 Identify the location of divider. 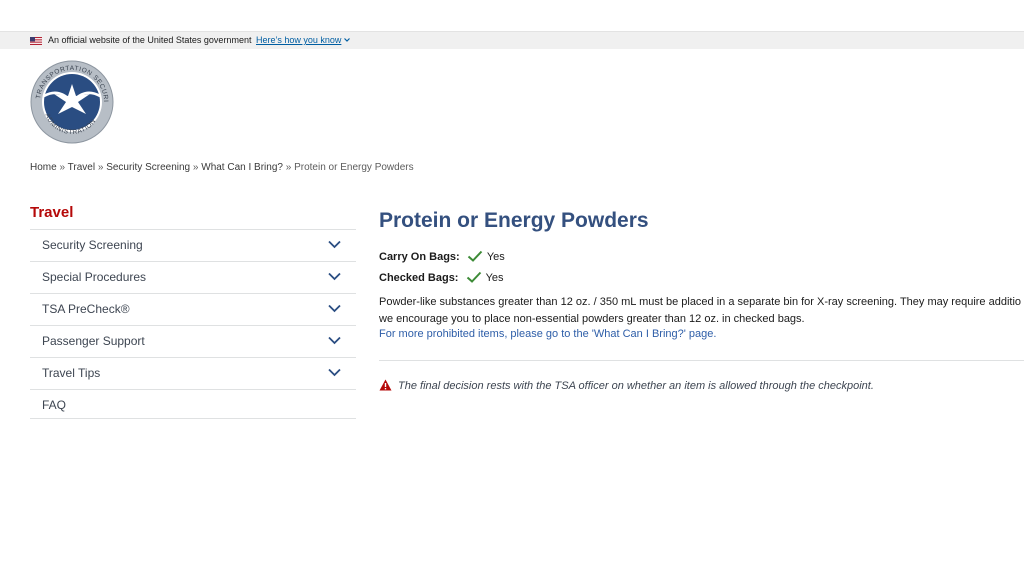
(701, 360).